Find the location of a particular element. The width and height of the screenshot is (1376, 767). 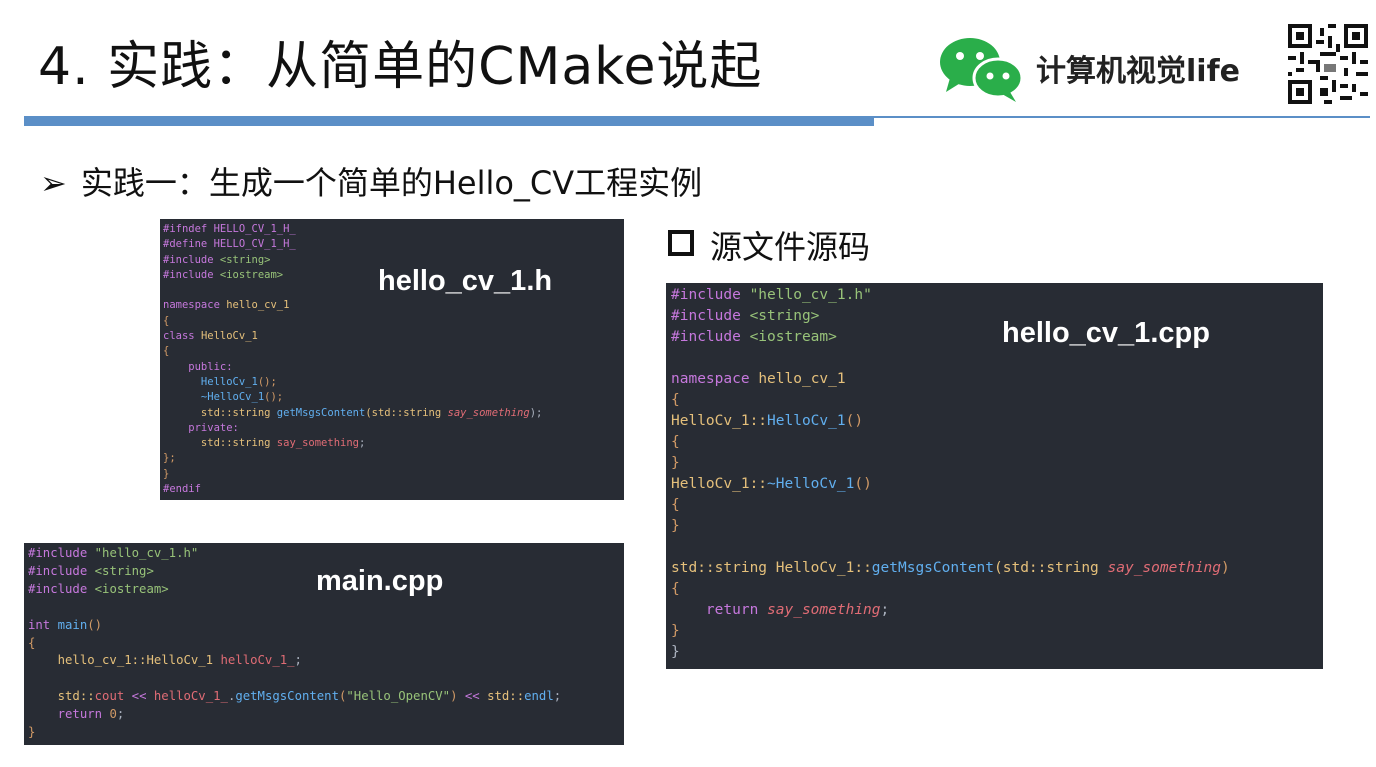

code-line: return 0; is located at coordinates (294, 715).